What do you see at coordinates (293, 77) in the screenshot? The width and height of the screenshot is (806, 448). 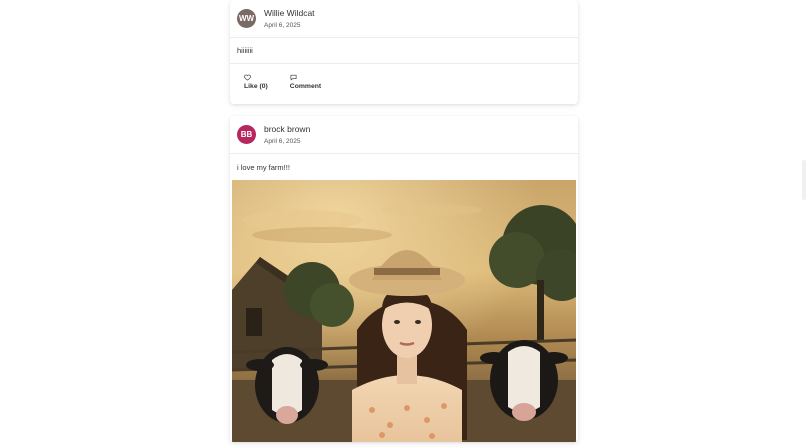 I see `comment-icon` at bounding box center [293, 77].